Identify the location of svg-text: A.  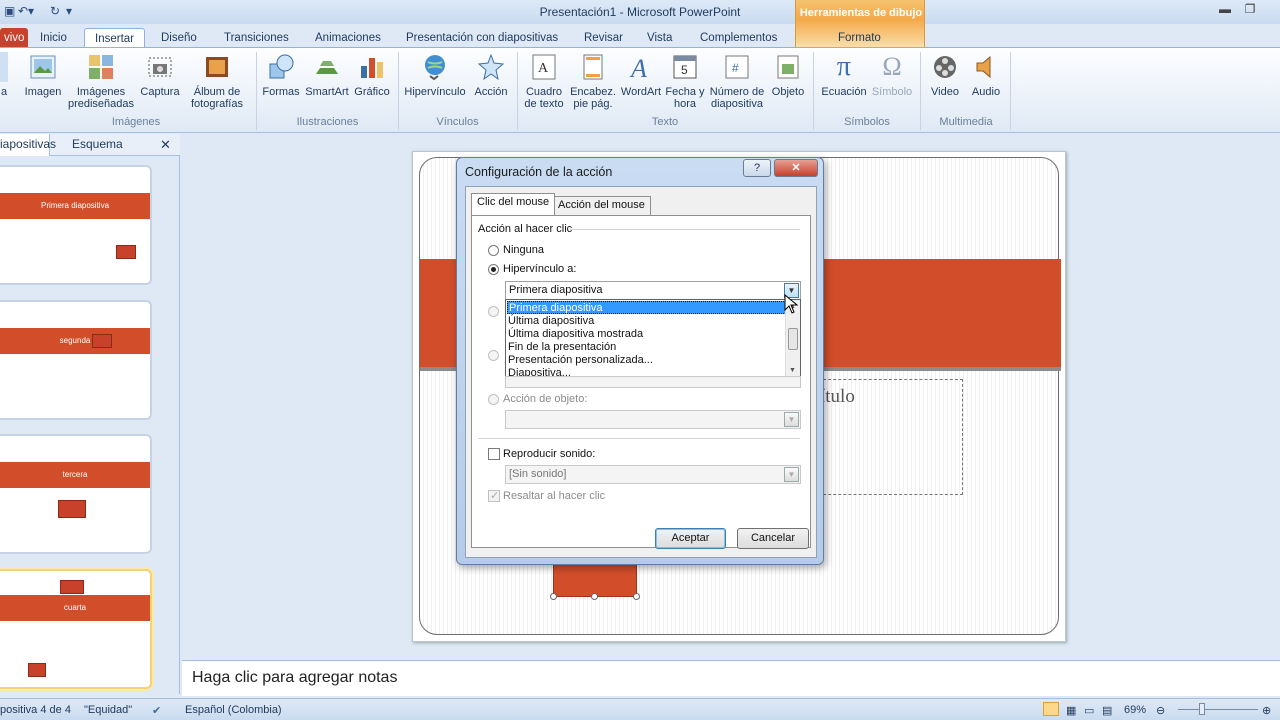
(543, 68).